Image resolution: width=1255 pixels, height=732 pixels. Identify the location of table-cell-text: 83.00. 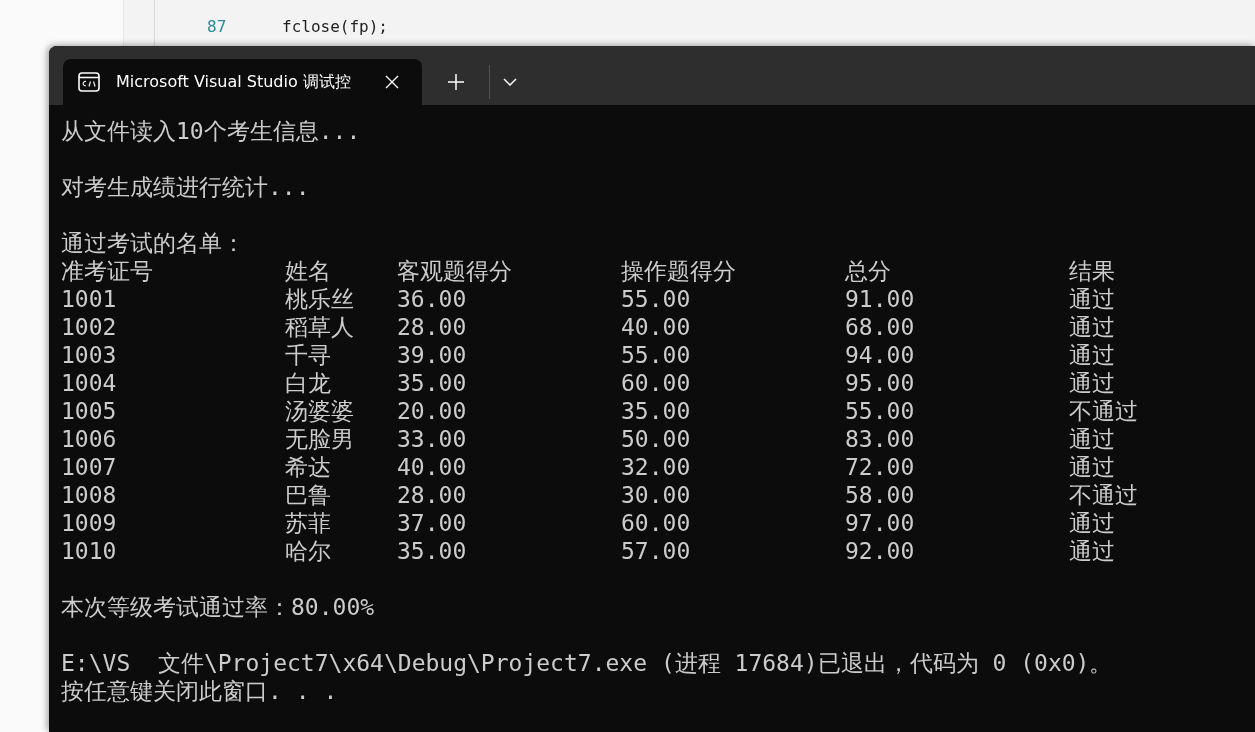
(880, 439).